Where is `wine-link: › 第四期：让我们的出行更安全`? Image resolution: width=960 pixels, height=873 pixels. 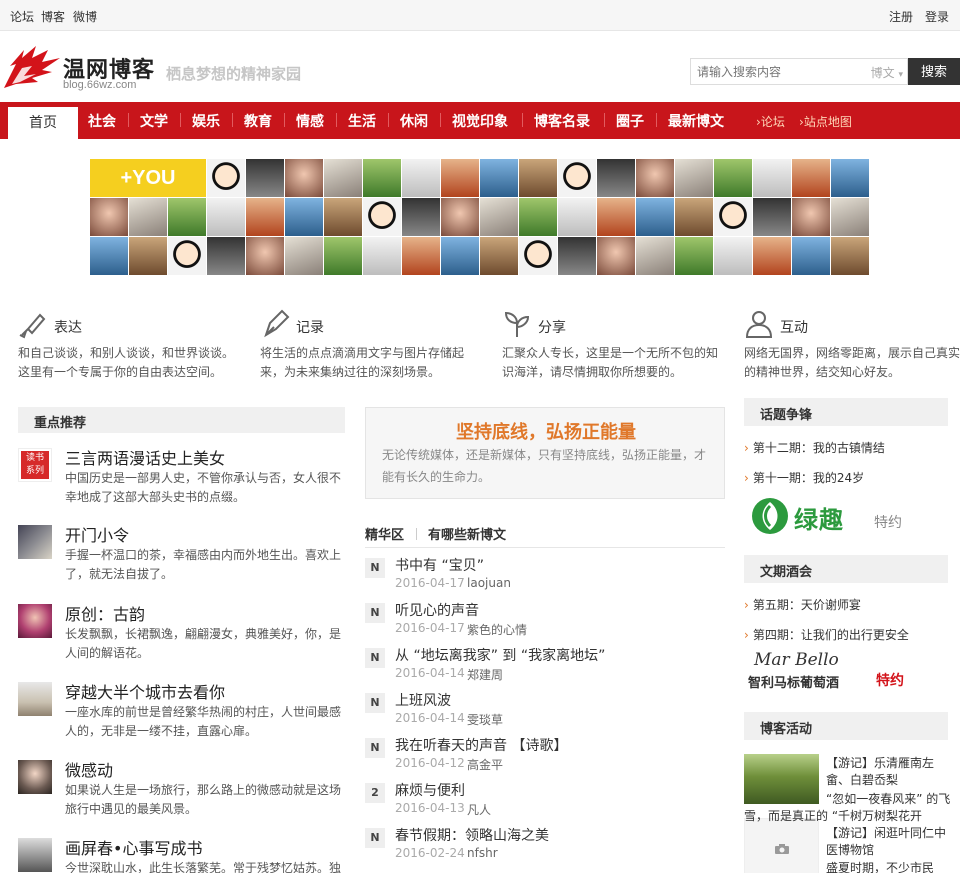
wine-link: › 第四期：让我们的出行更安全 is located at coordinates (826, 634).